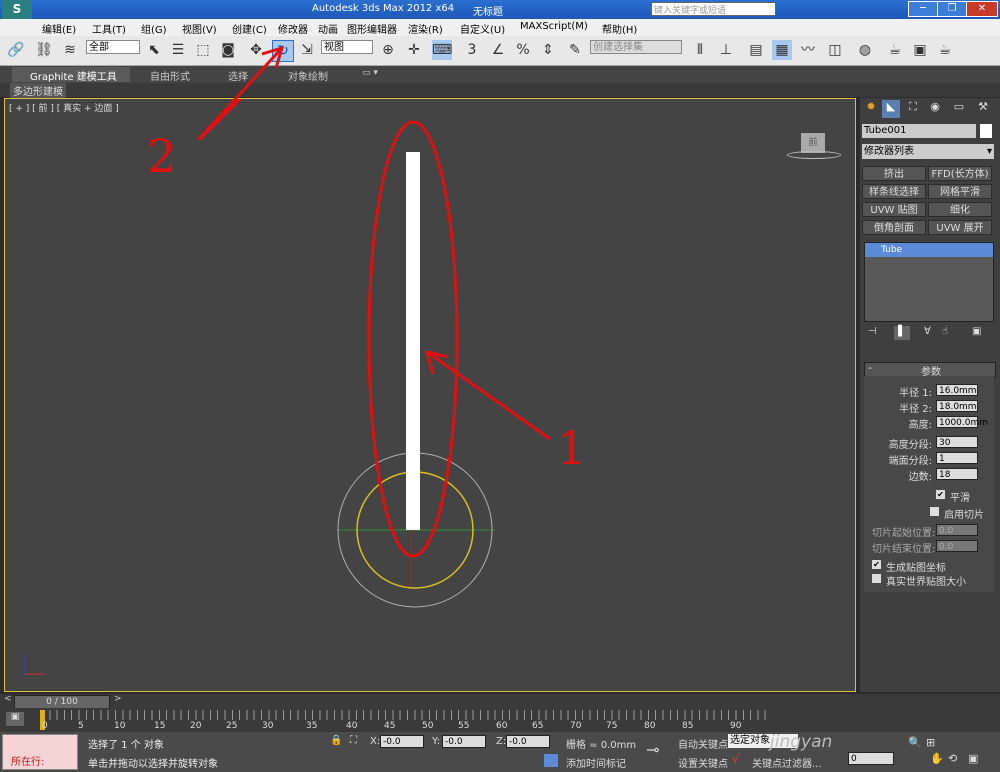 This screenshot has height=772, width=1000. Describe the element at coordinates (930, 369) in the screenshot. I see `params-rollout-header: - 参数` at that location.